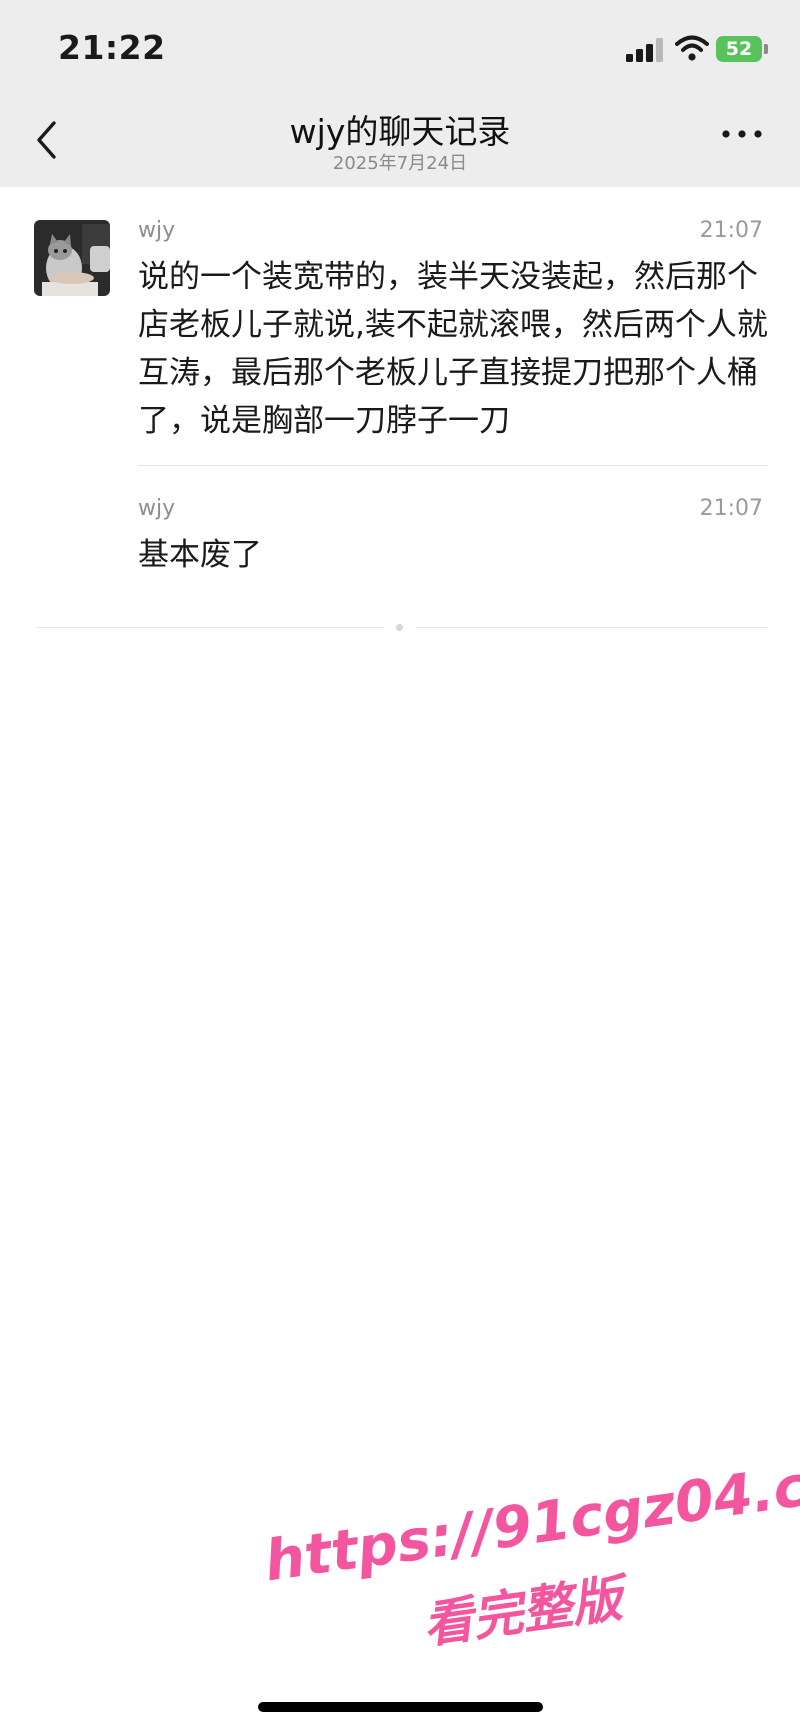 This screenshot has height=1732, width=800. What do you see at coordinates (400, 131) in the screenshot?
I see `page-title: wjy的聊天记录` at bounding box center [400, 131].